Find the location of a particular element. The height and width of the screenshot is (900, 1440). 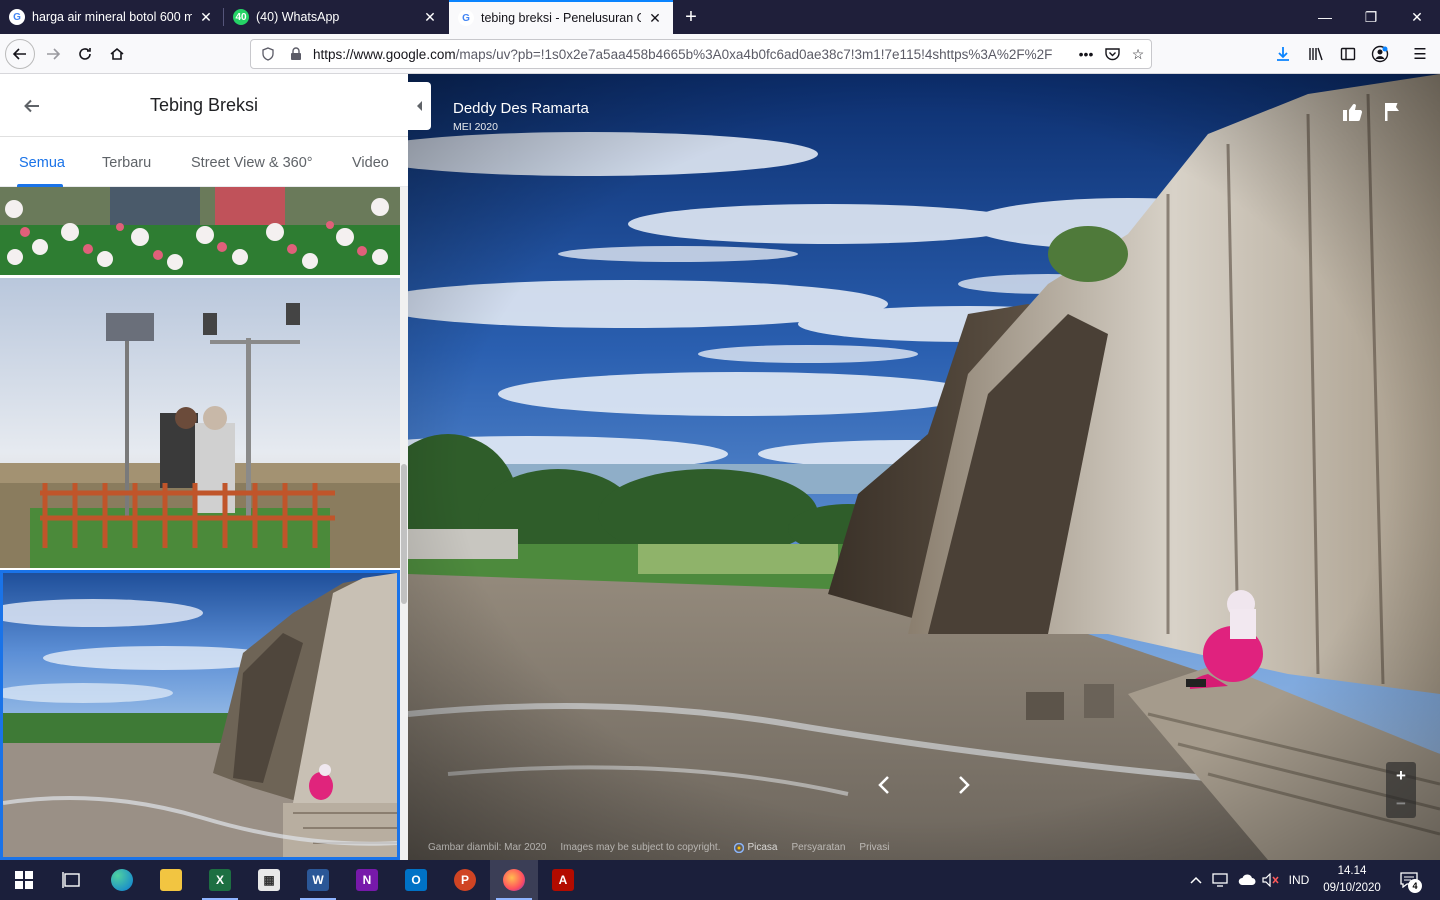

tab-video: Video is located at coordinates (370, 163).